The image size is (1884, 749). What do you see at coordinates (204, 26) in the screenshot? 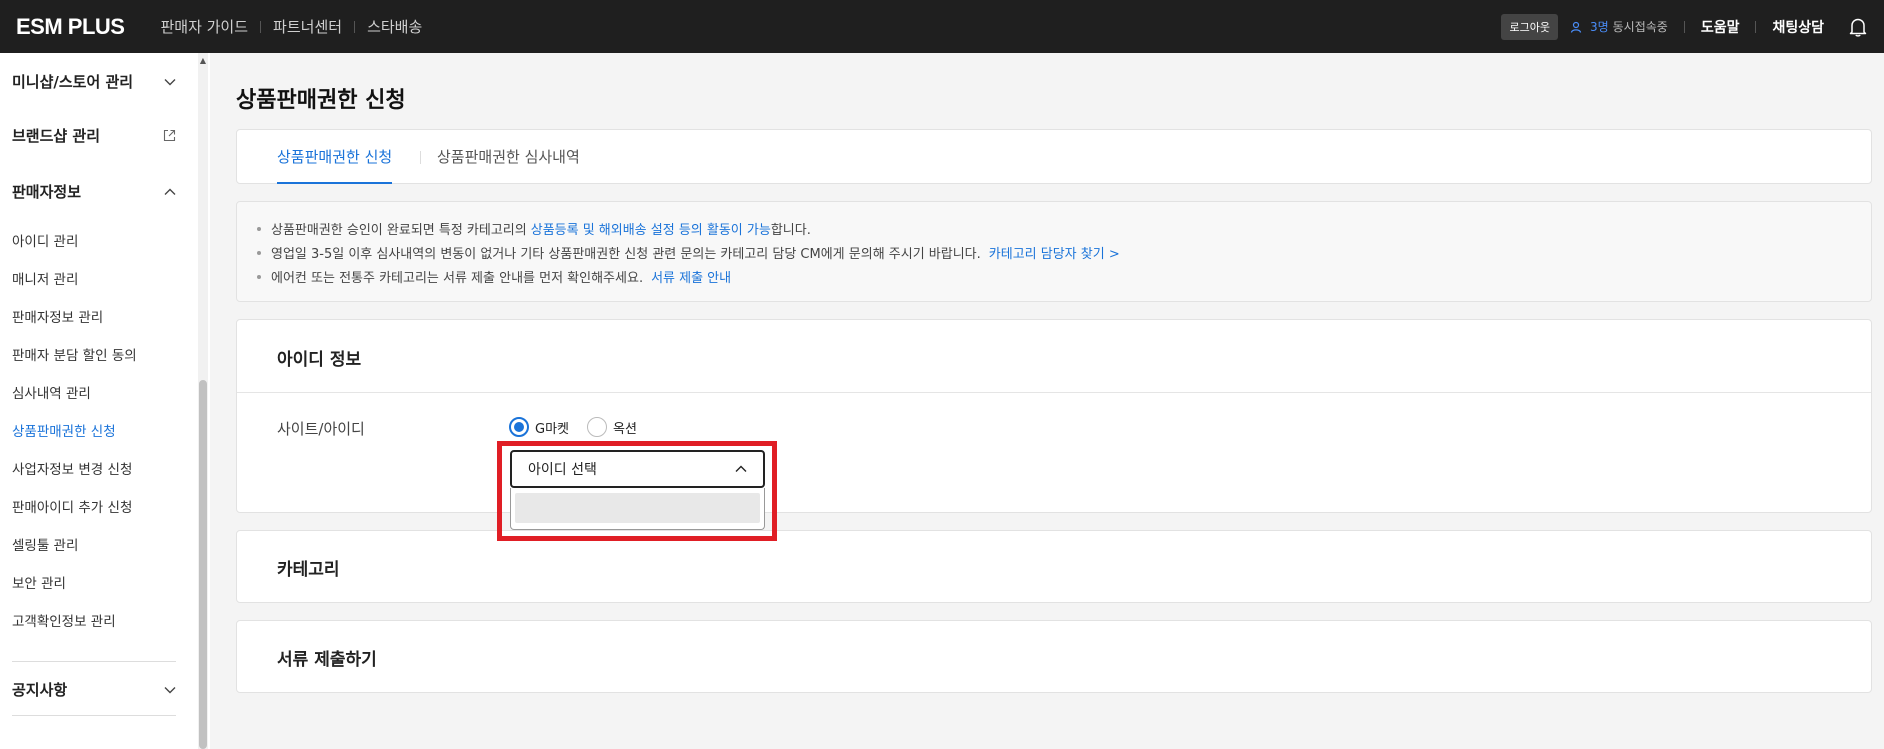
I see `nav-seller-guide: 판매자 가이드` at bounding box center [204, 26].